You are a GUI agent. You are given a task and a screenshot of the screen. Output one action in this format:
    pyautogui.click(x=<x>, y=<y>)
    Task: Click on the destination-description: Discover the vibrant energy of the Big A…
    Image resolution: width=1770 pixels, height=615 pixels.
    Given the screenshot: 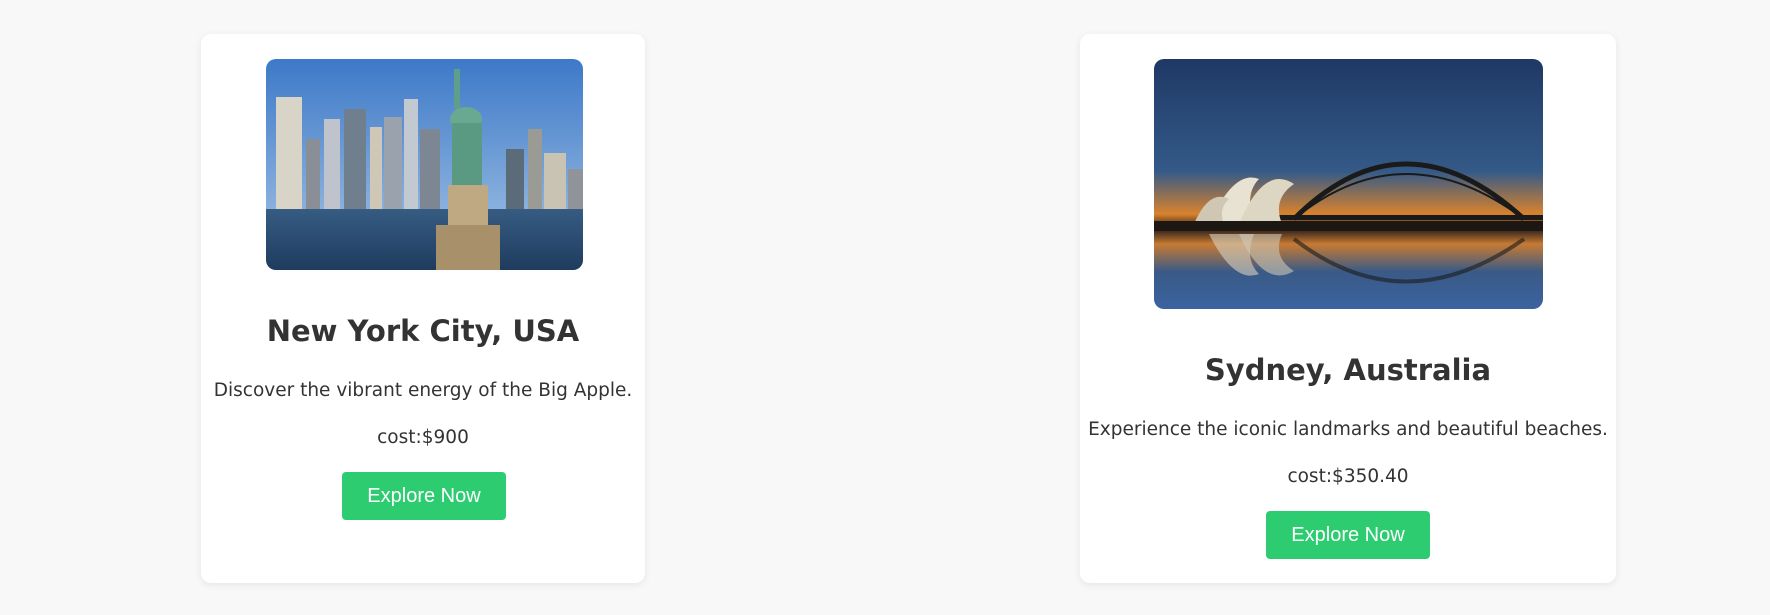 What is the action you would take?
    pyautogui.click(x=423, y=390)
    